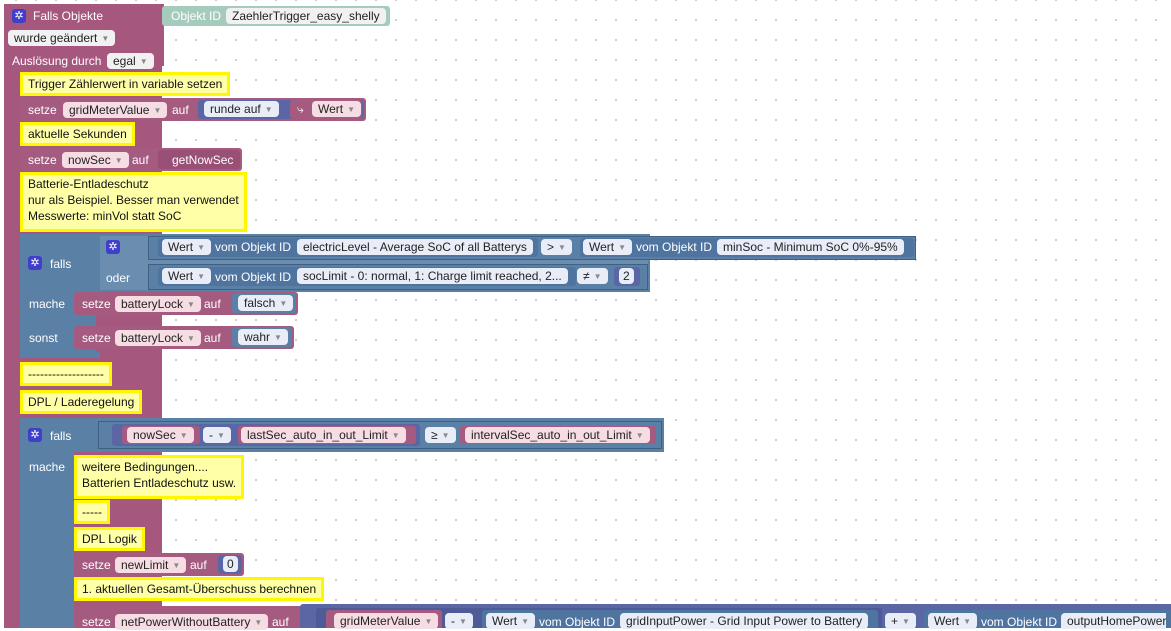  I want to click on wurde-geaendert-dropdown: wurde geändert ▼, so click(62, 38).